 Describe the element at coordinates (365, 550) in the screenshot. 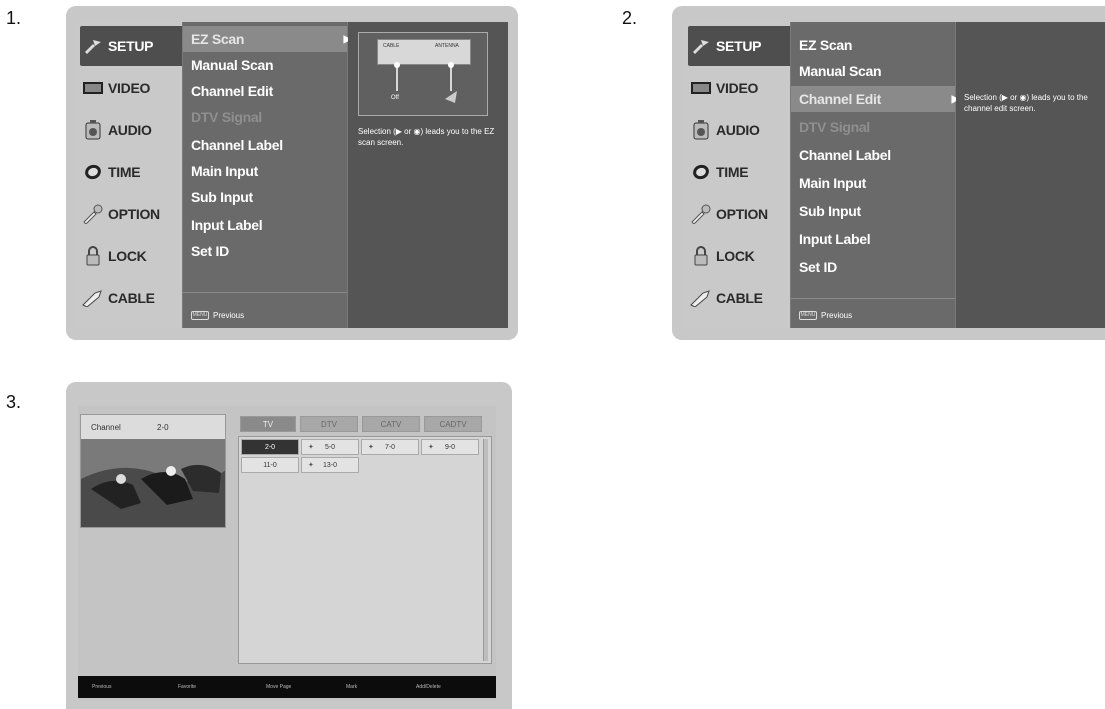

I see `channel-grid: 2-0 ✦ 5-0 ✦ 7-0 ✦ 9-0 11-0 ✦ 13-0` at that location.